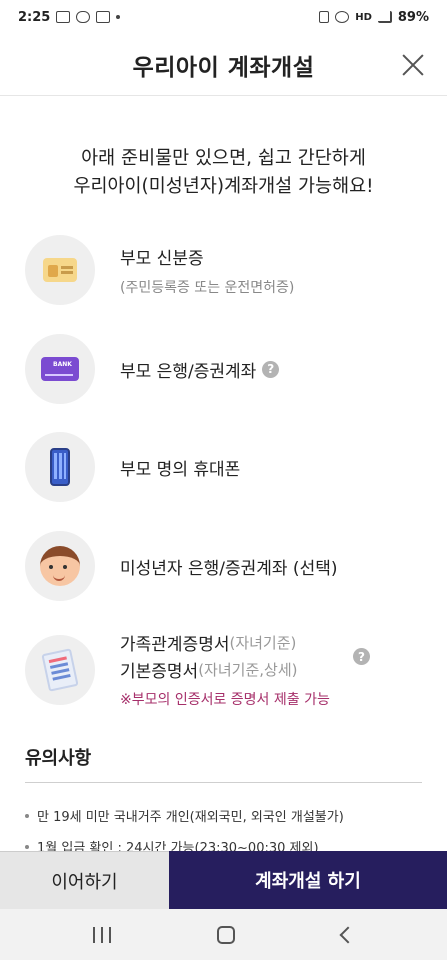  I want to click on phone-icon, so click(60, 467).